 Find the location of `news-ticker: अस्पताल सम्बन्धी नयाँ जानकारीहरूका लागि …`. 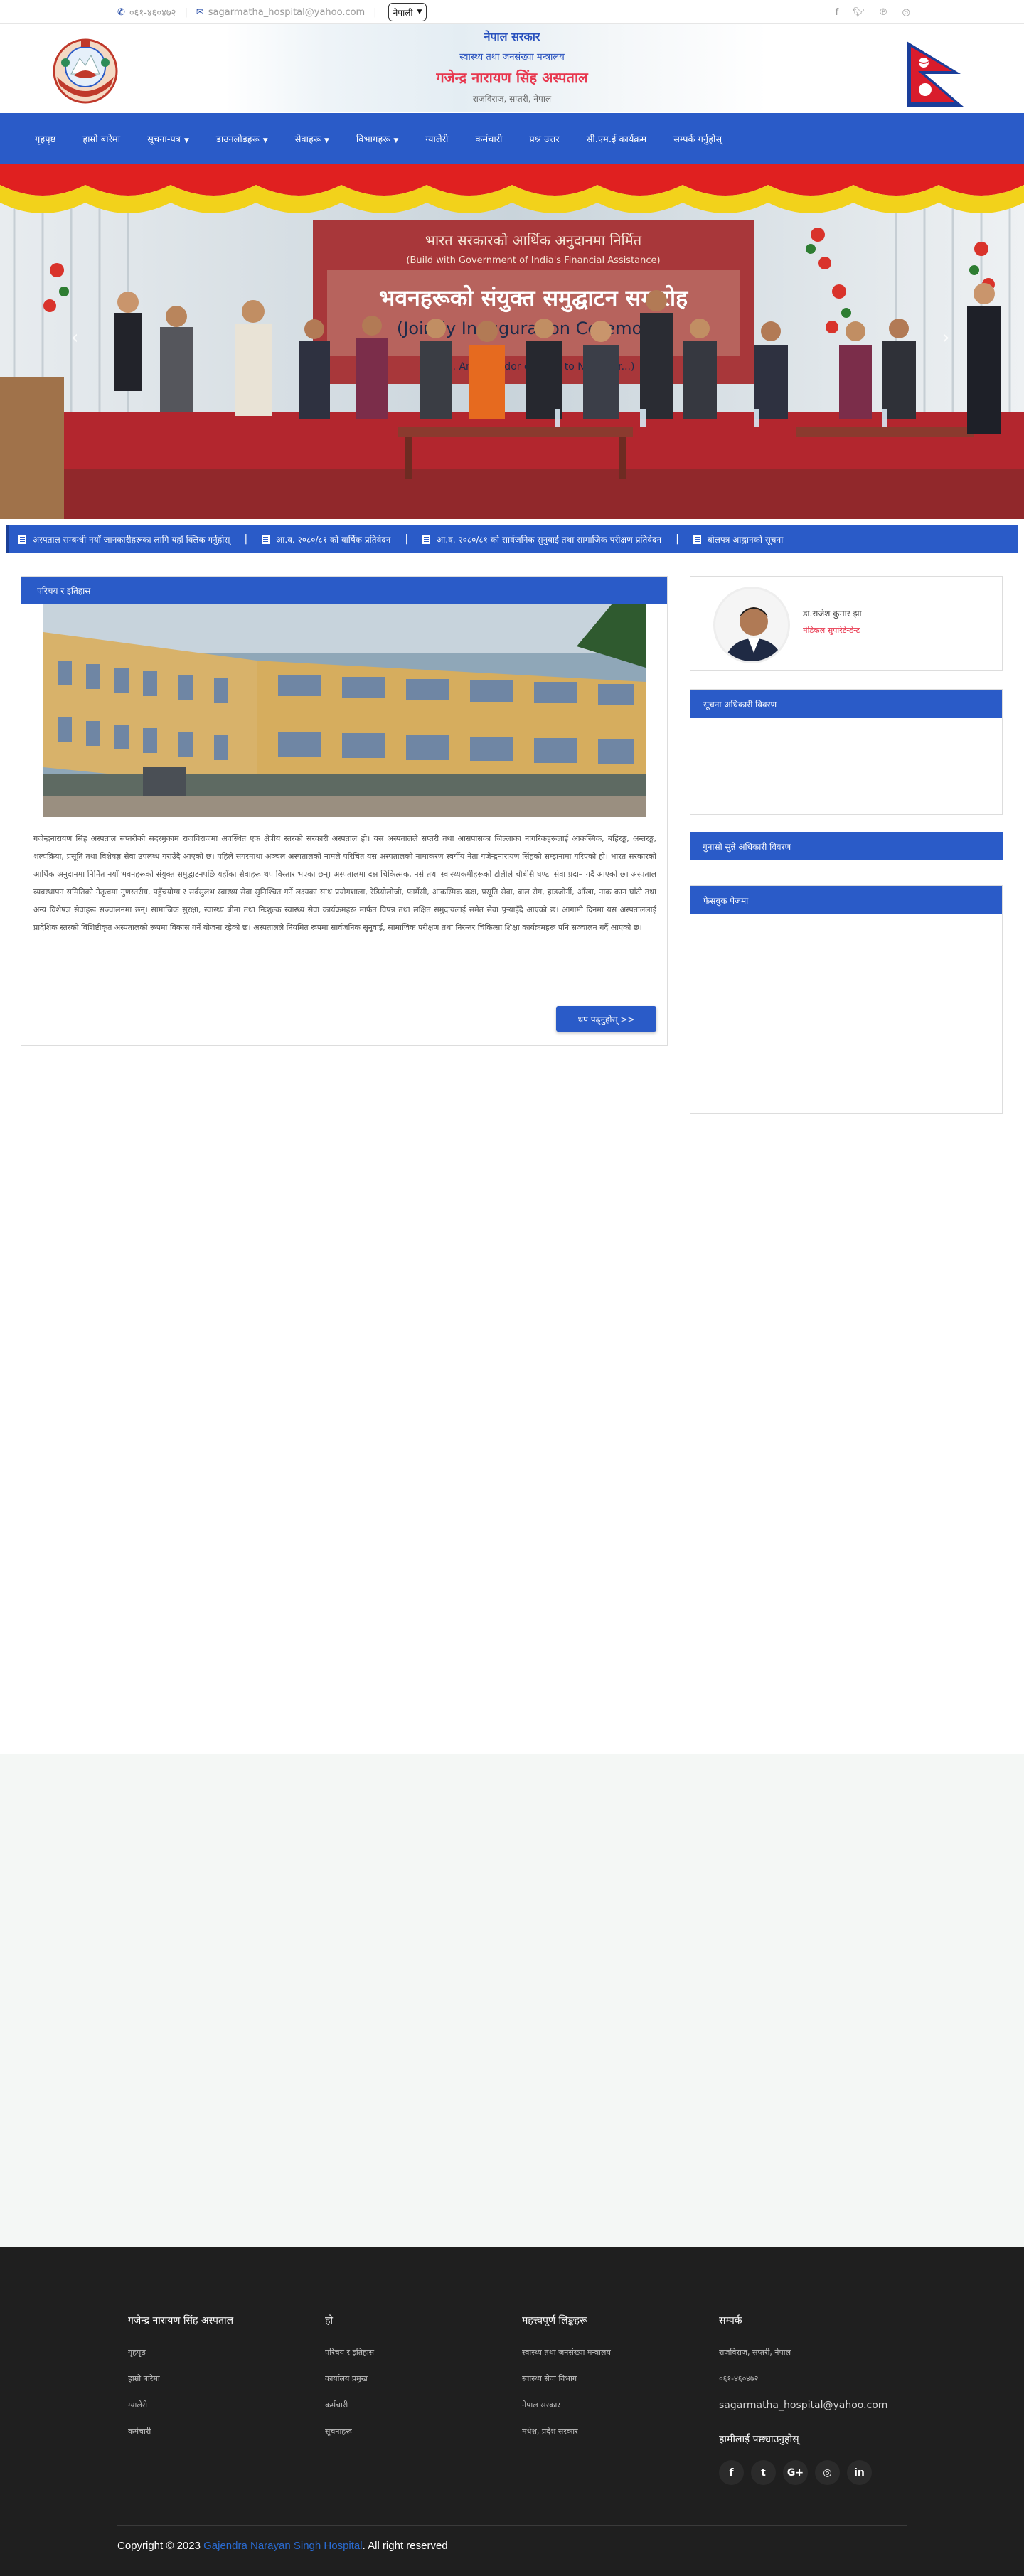

news-ticker: अस्पताल सम्बन्धी नयाँ जानकारीहरूका लागि … is located at coordinates (512, 539).